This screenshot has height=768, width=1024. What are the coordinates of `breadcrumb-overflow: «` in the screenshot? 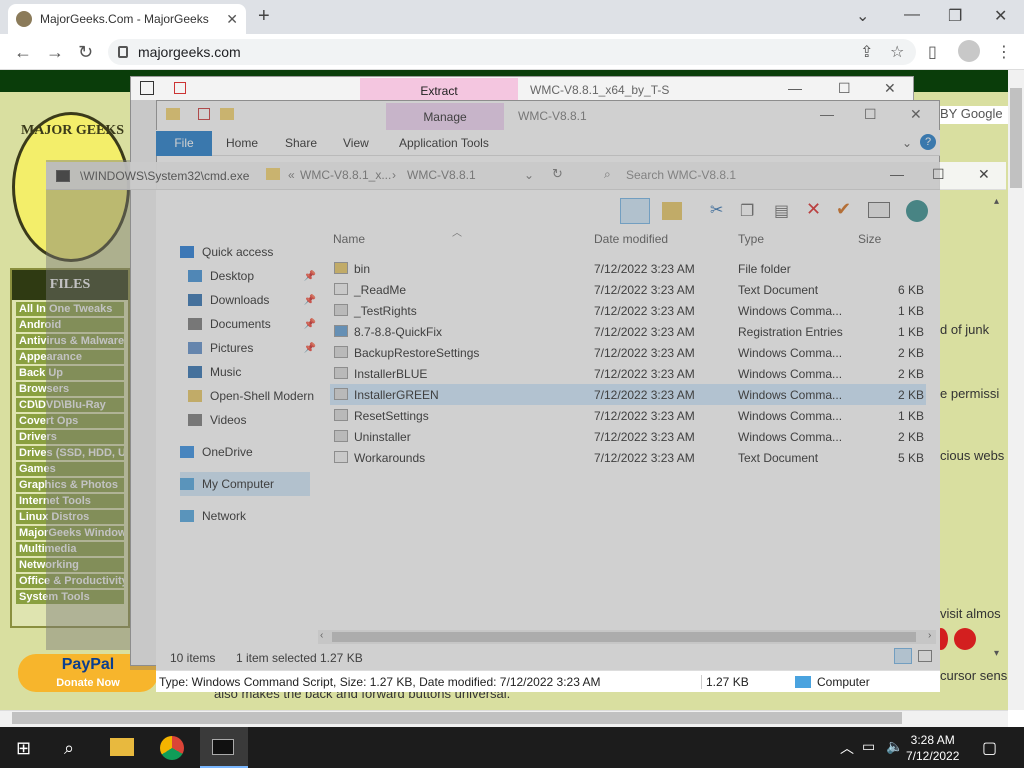 It's located at (291, 175).